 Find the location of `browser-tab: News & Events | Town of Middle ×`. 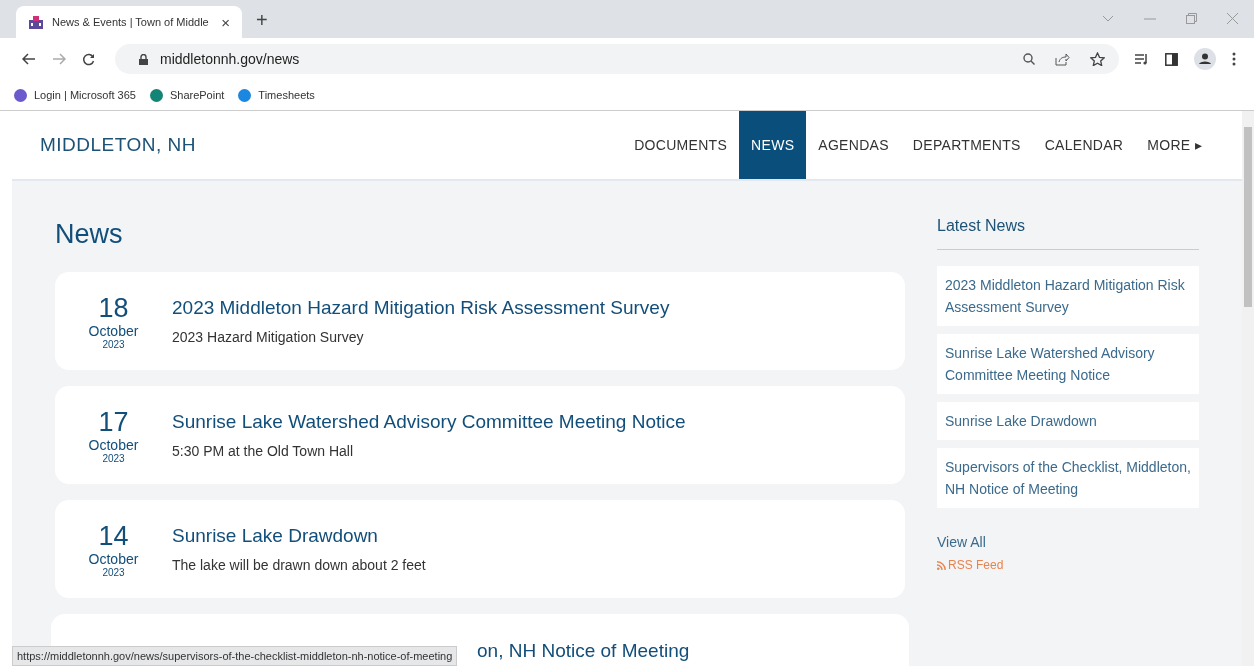

browser-tab: News & Events | Town of Middle × is located at coordinates (129, 22).